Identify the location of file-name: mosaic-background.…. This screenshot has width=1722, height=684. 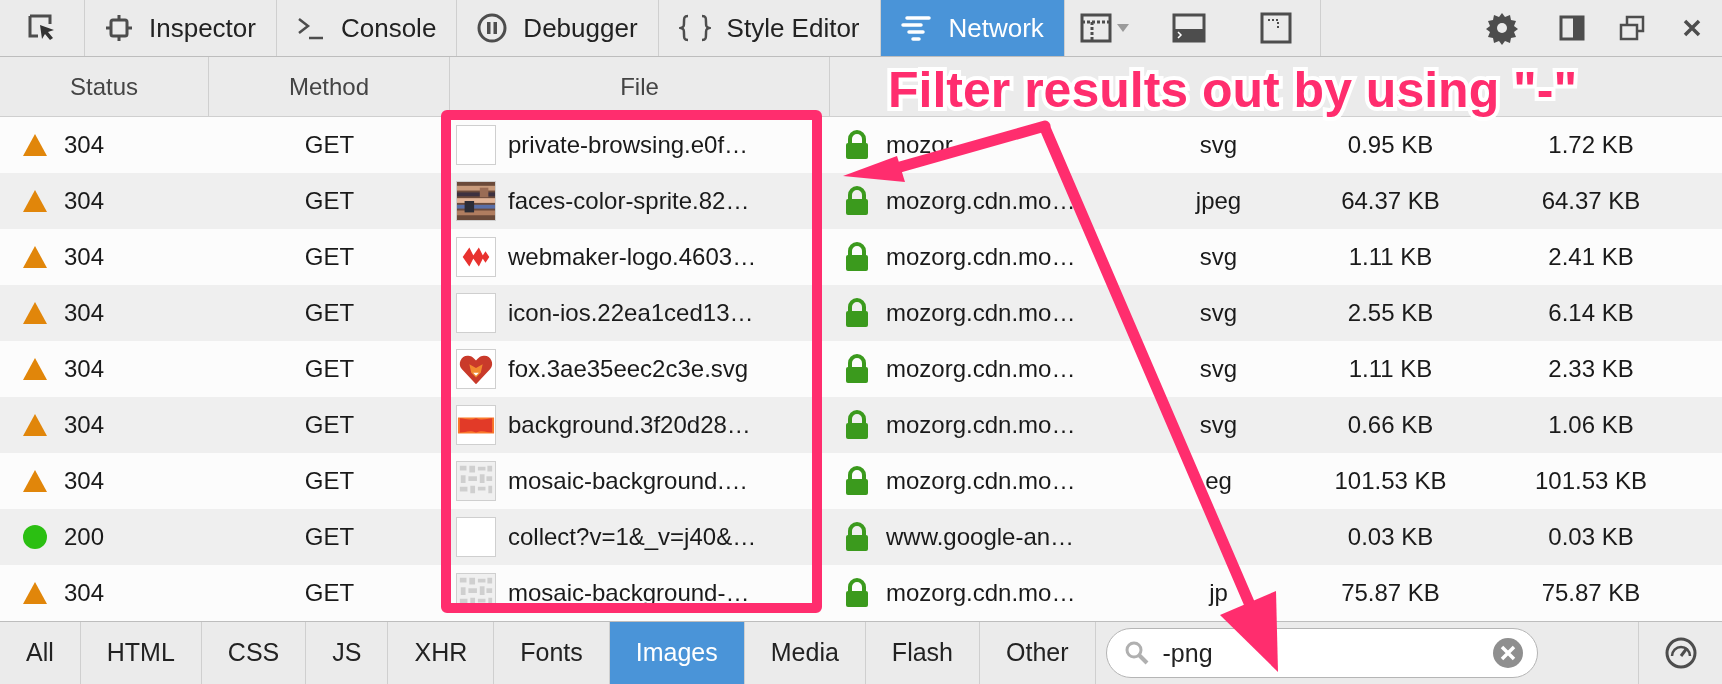
(628, 481).